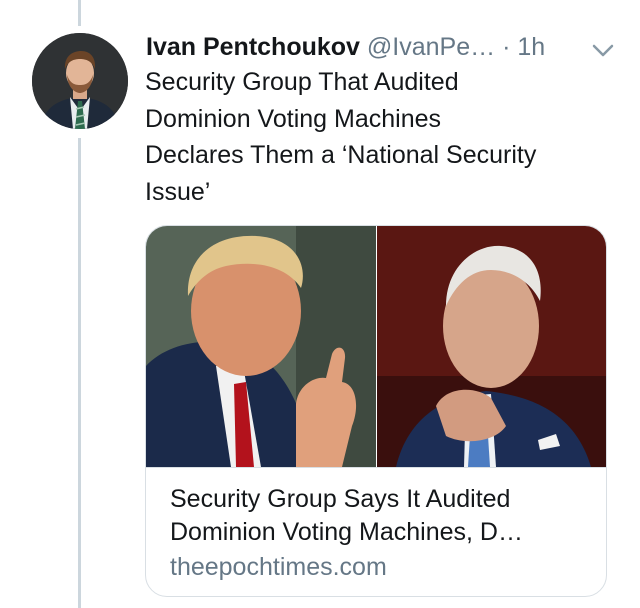 This screenshot has width=640, height=608. I want to click on thread-line-bottom, so click(79, 373).